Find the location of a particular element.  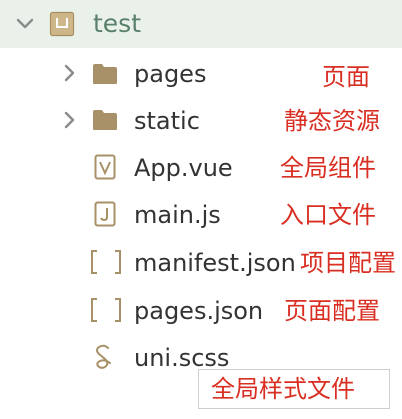

tree-item-app-vue: App.vue 全局组件 is located at coordinates (201, 167).